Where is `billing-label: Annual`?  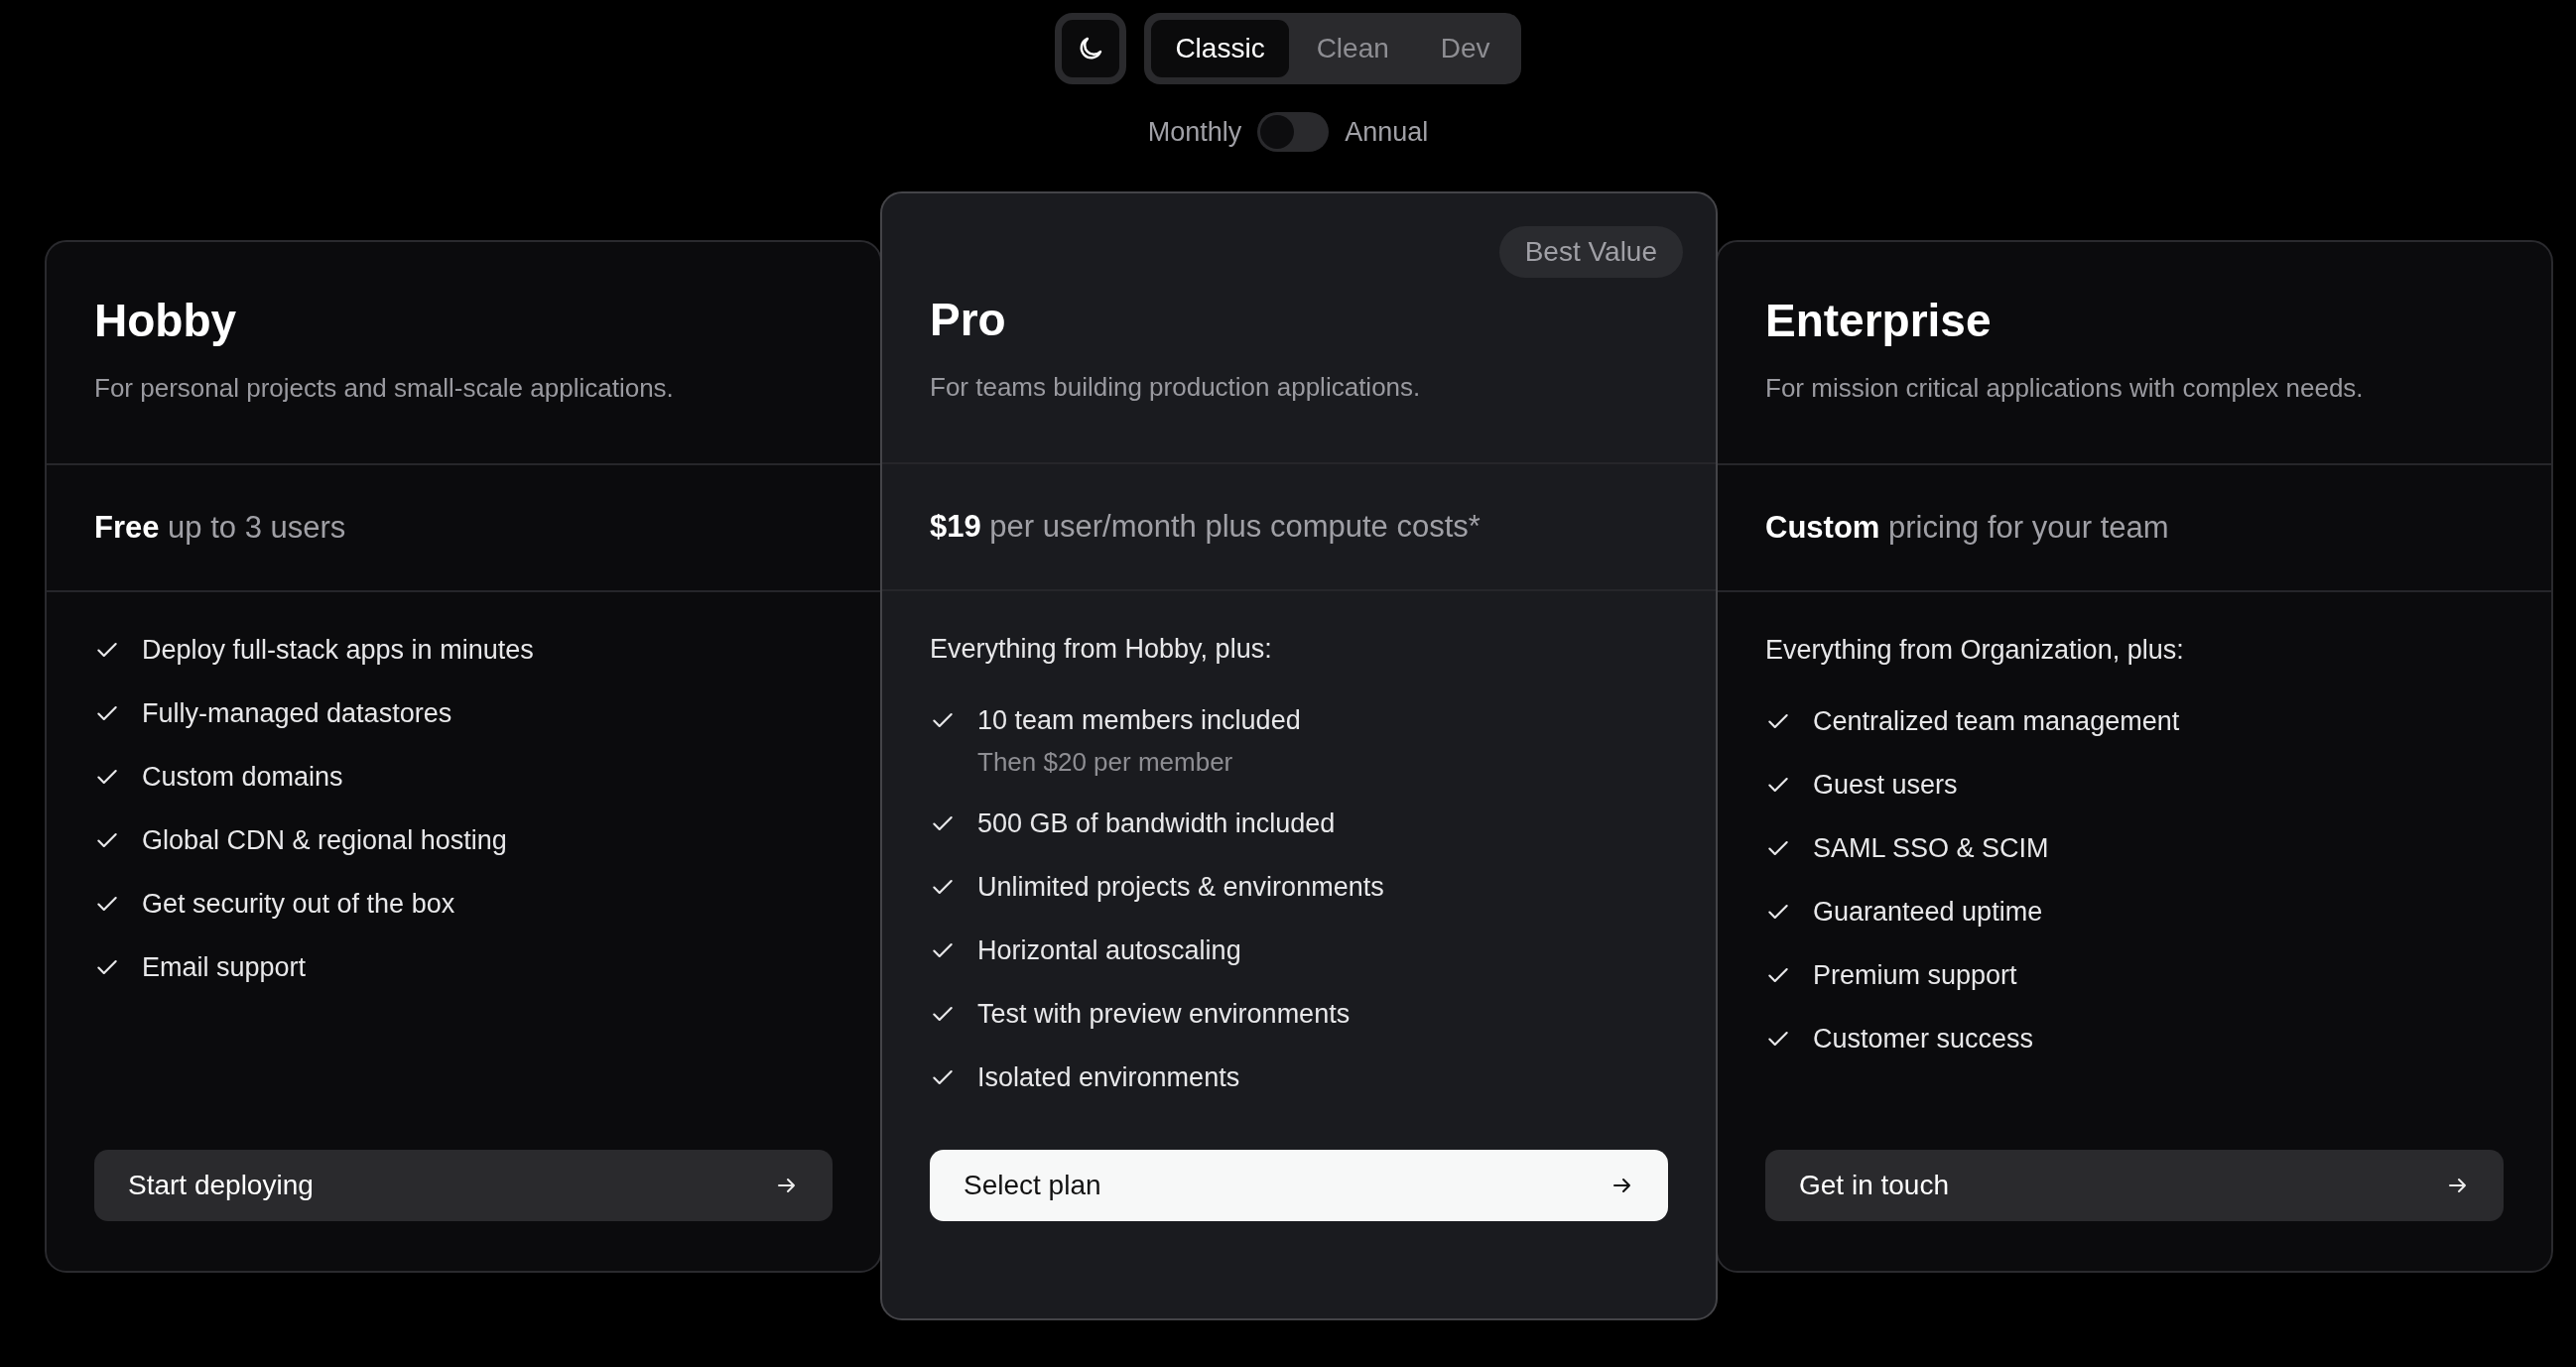
billing-label: Annual is located at coordinates (1387, 132).